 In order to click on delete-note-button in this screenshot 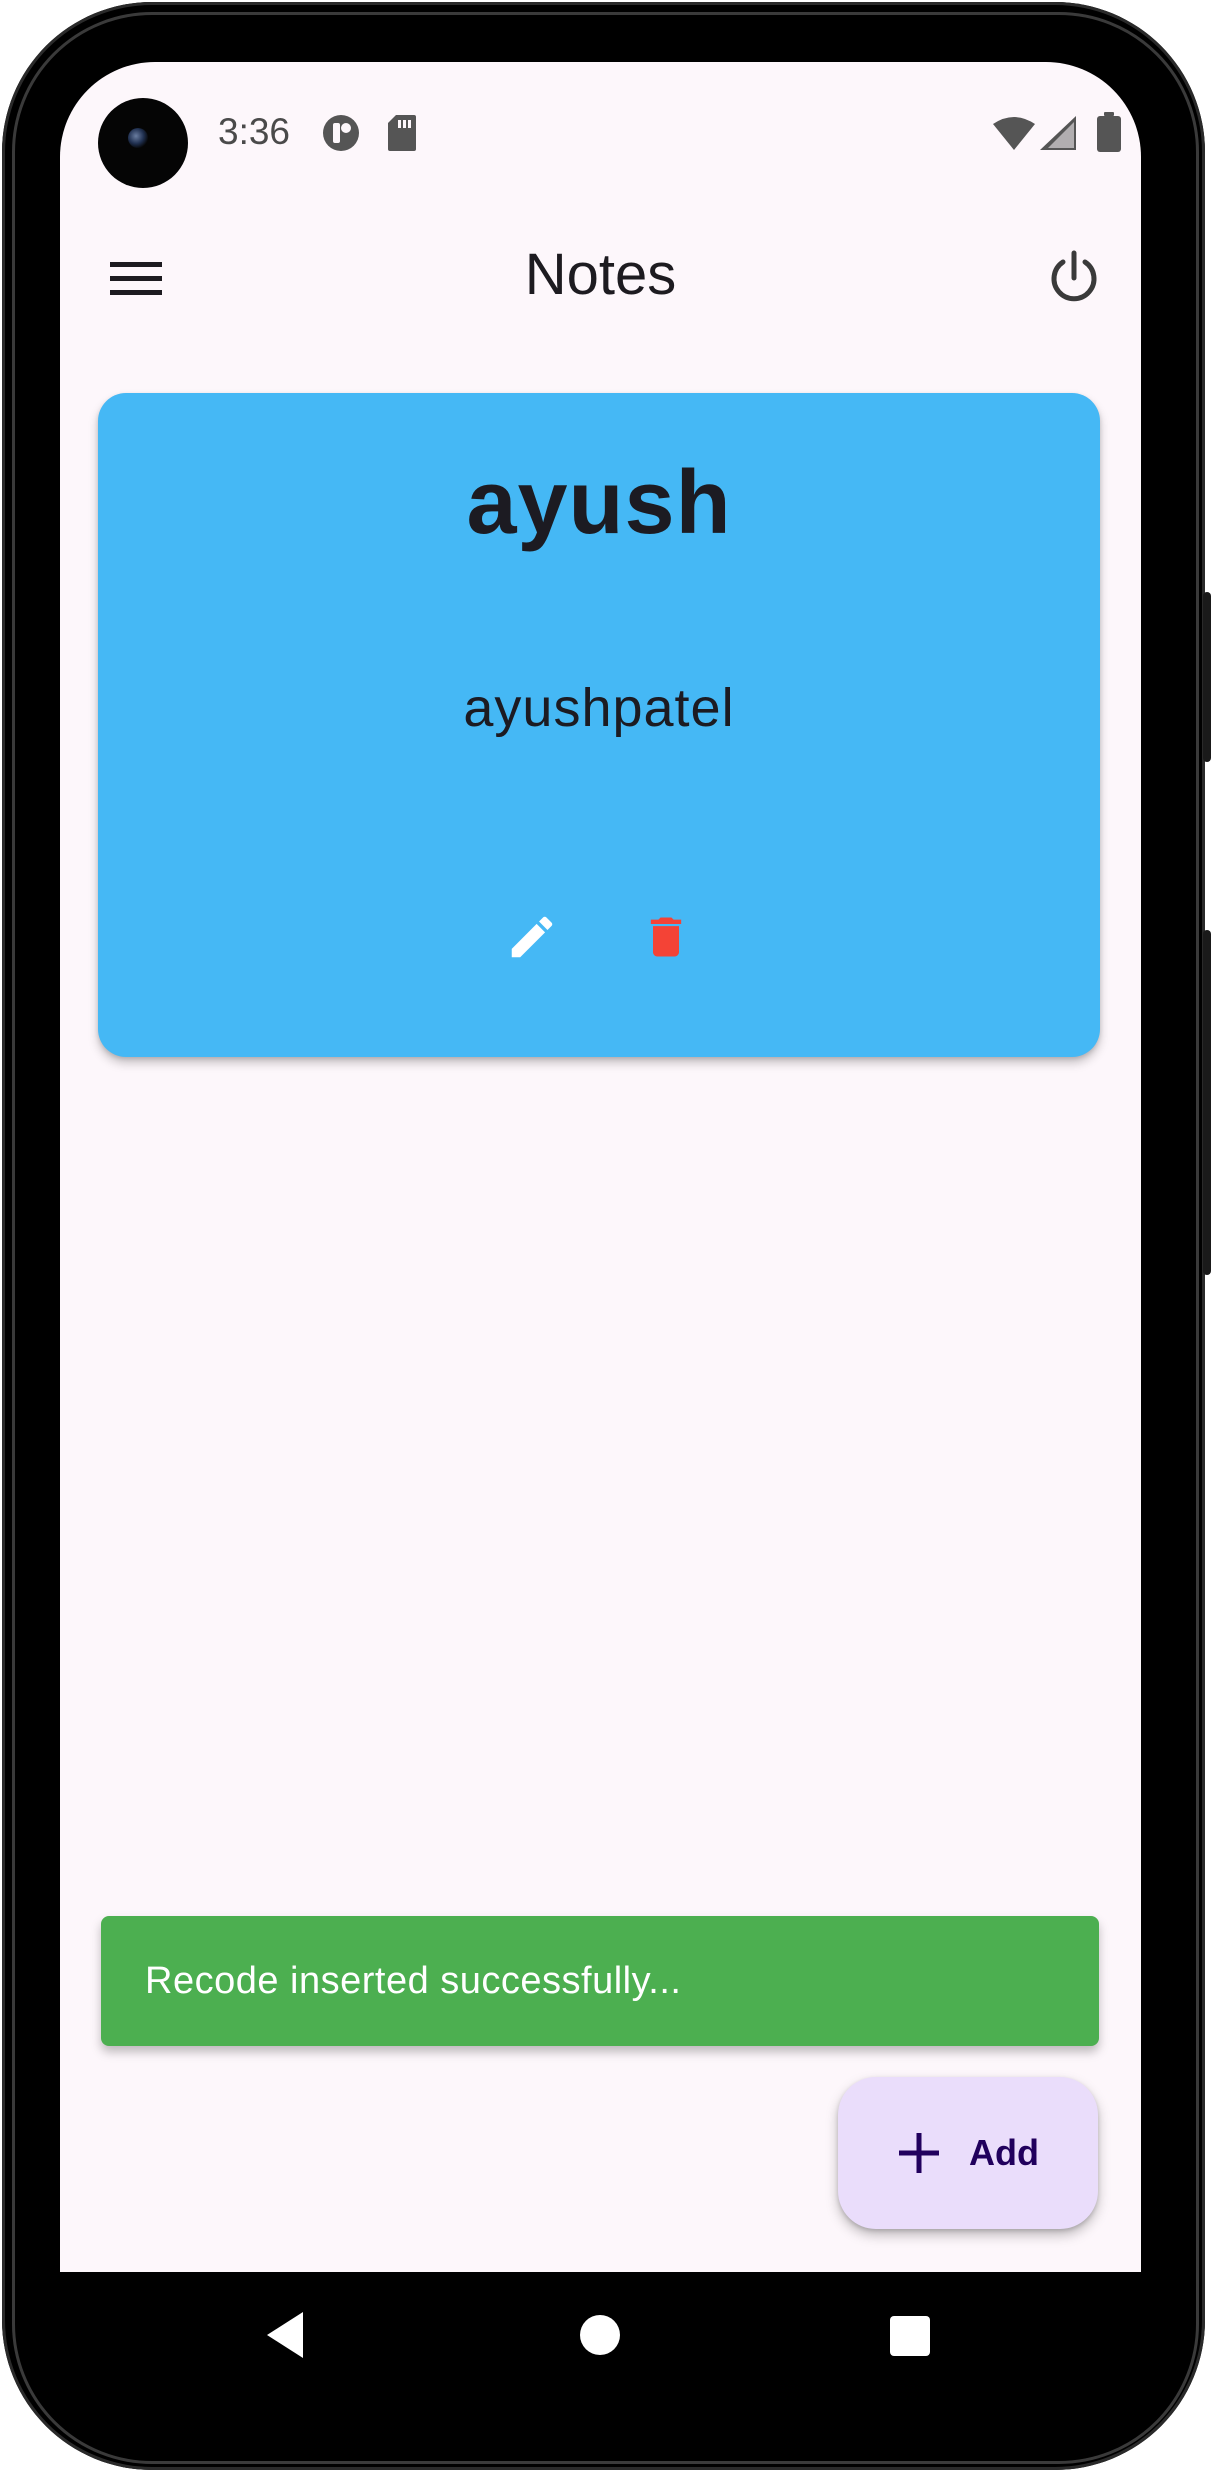, I will do `click(666, 937)`.